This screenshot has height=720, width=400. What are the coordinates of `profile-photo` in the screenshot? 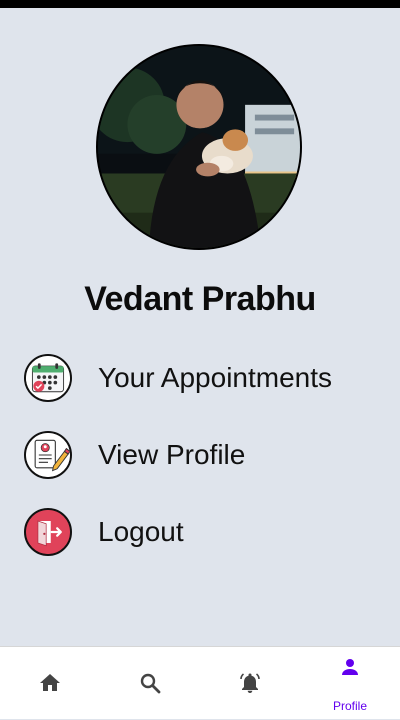 It's located at (199, 147).